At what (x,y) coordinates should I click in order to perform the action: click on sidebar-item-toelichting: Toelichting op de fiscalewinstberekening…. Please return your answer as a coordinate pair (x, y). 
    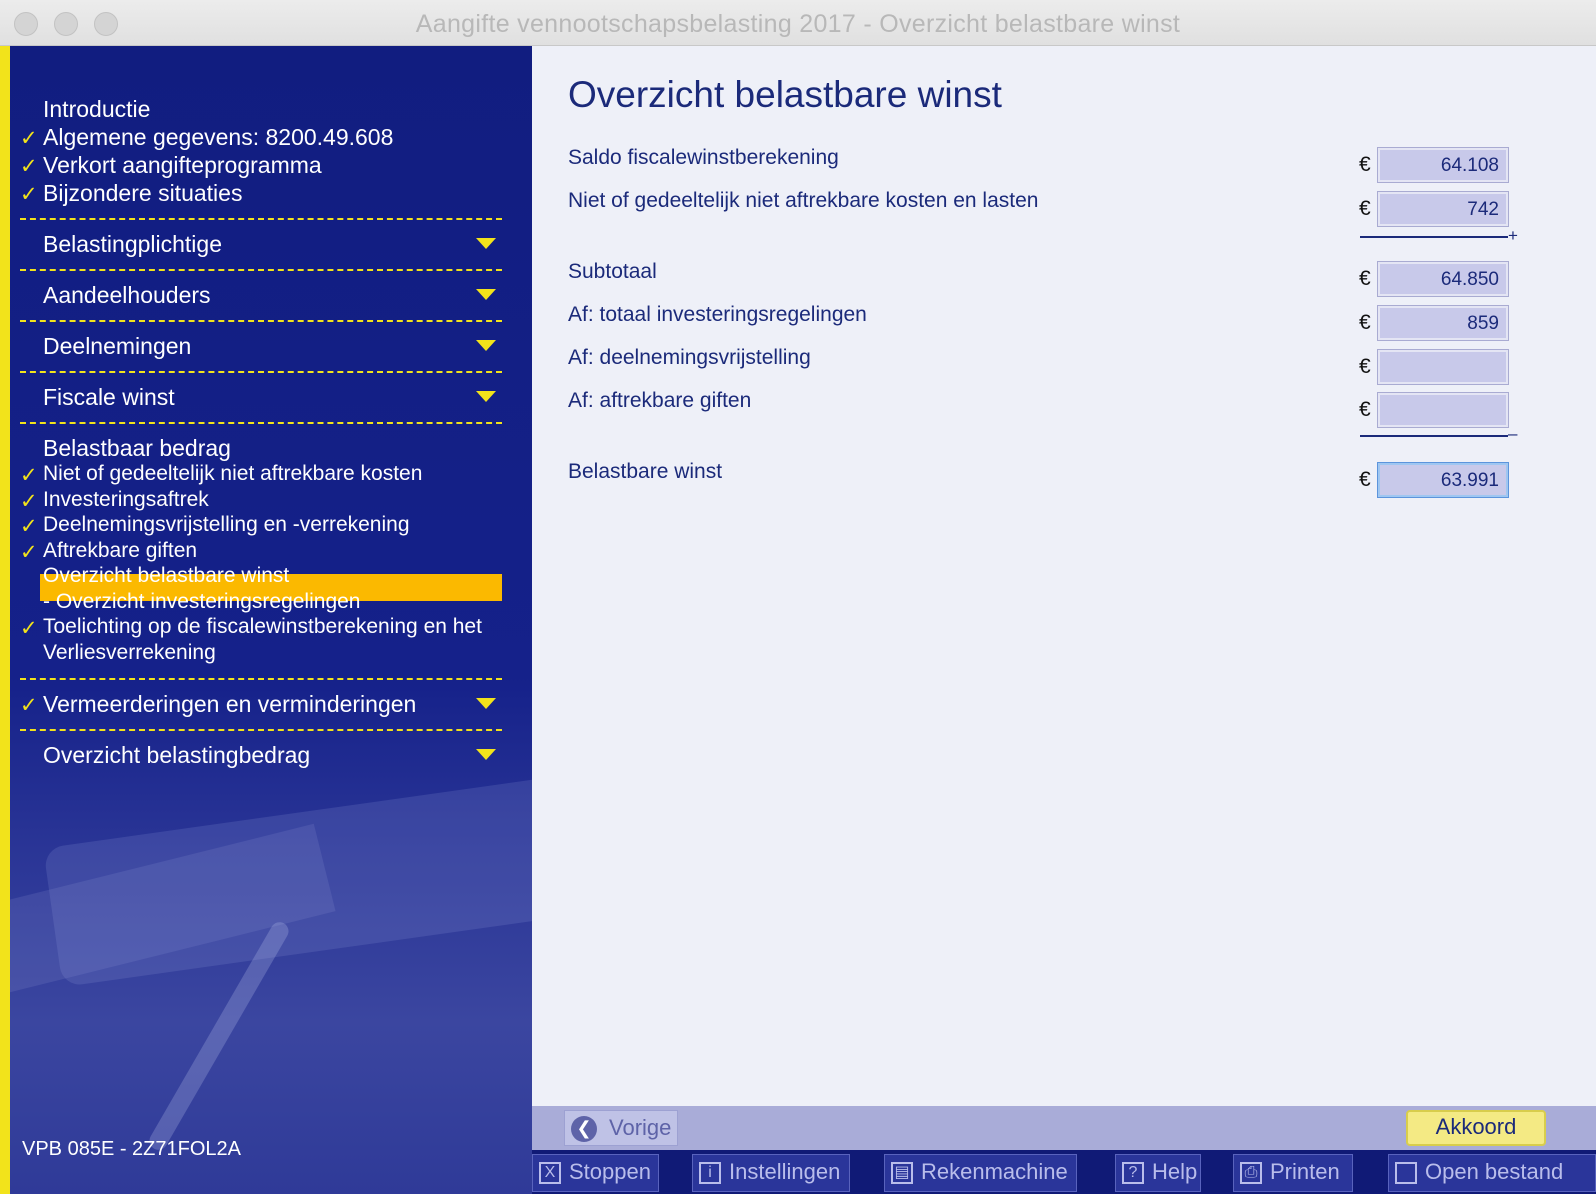
    Looking at the image, I should click on (273, 627).